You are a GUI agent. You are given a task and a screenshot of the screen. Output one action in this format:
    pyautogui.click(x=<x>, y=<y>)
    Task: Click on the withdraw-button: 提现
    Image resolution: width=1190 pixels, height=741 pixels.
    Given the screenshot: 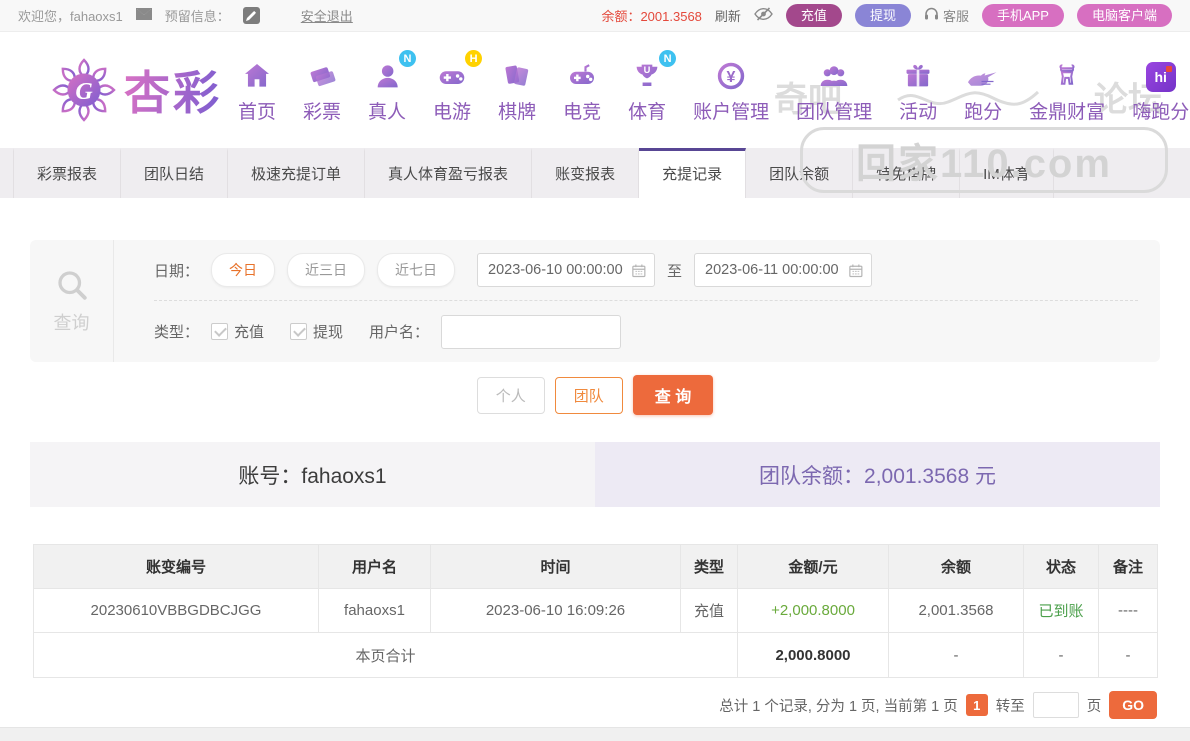 What is the action you would take?
    pyautogui.click(x=882, y=15)
    